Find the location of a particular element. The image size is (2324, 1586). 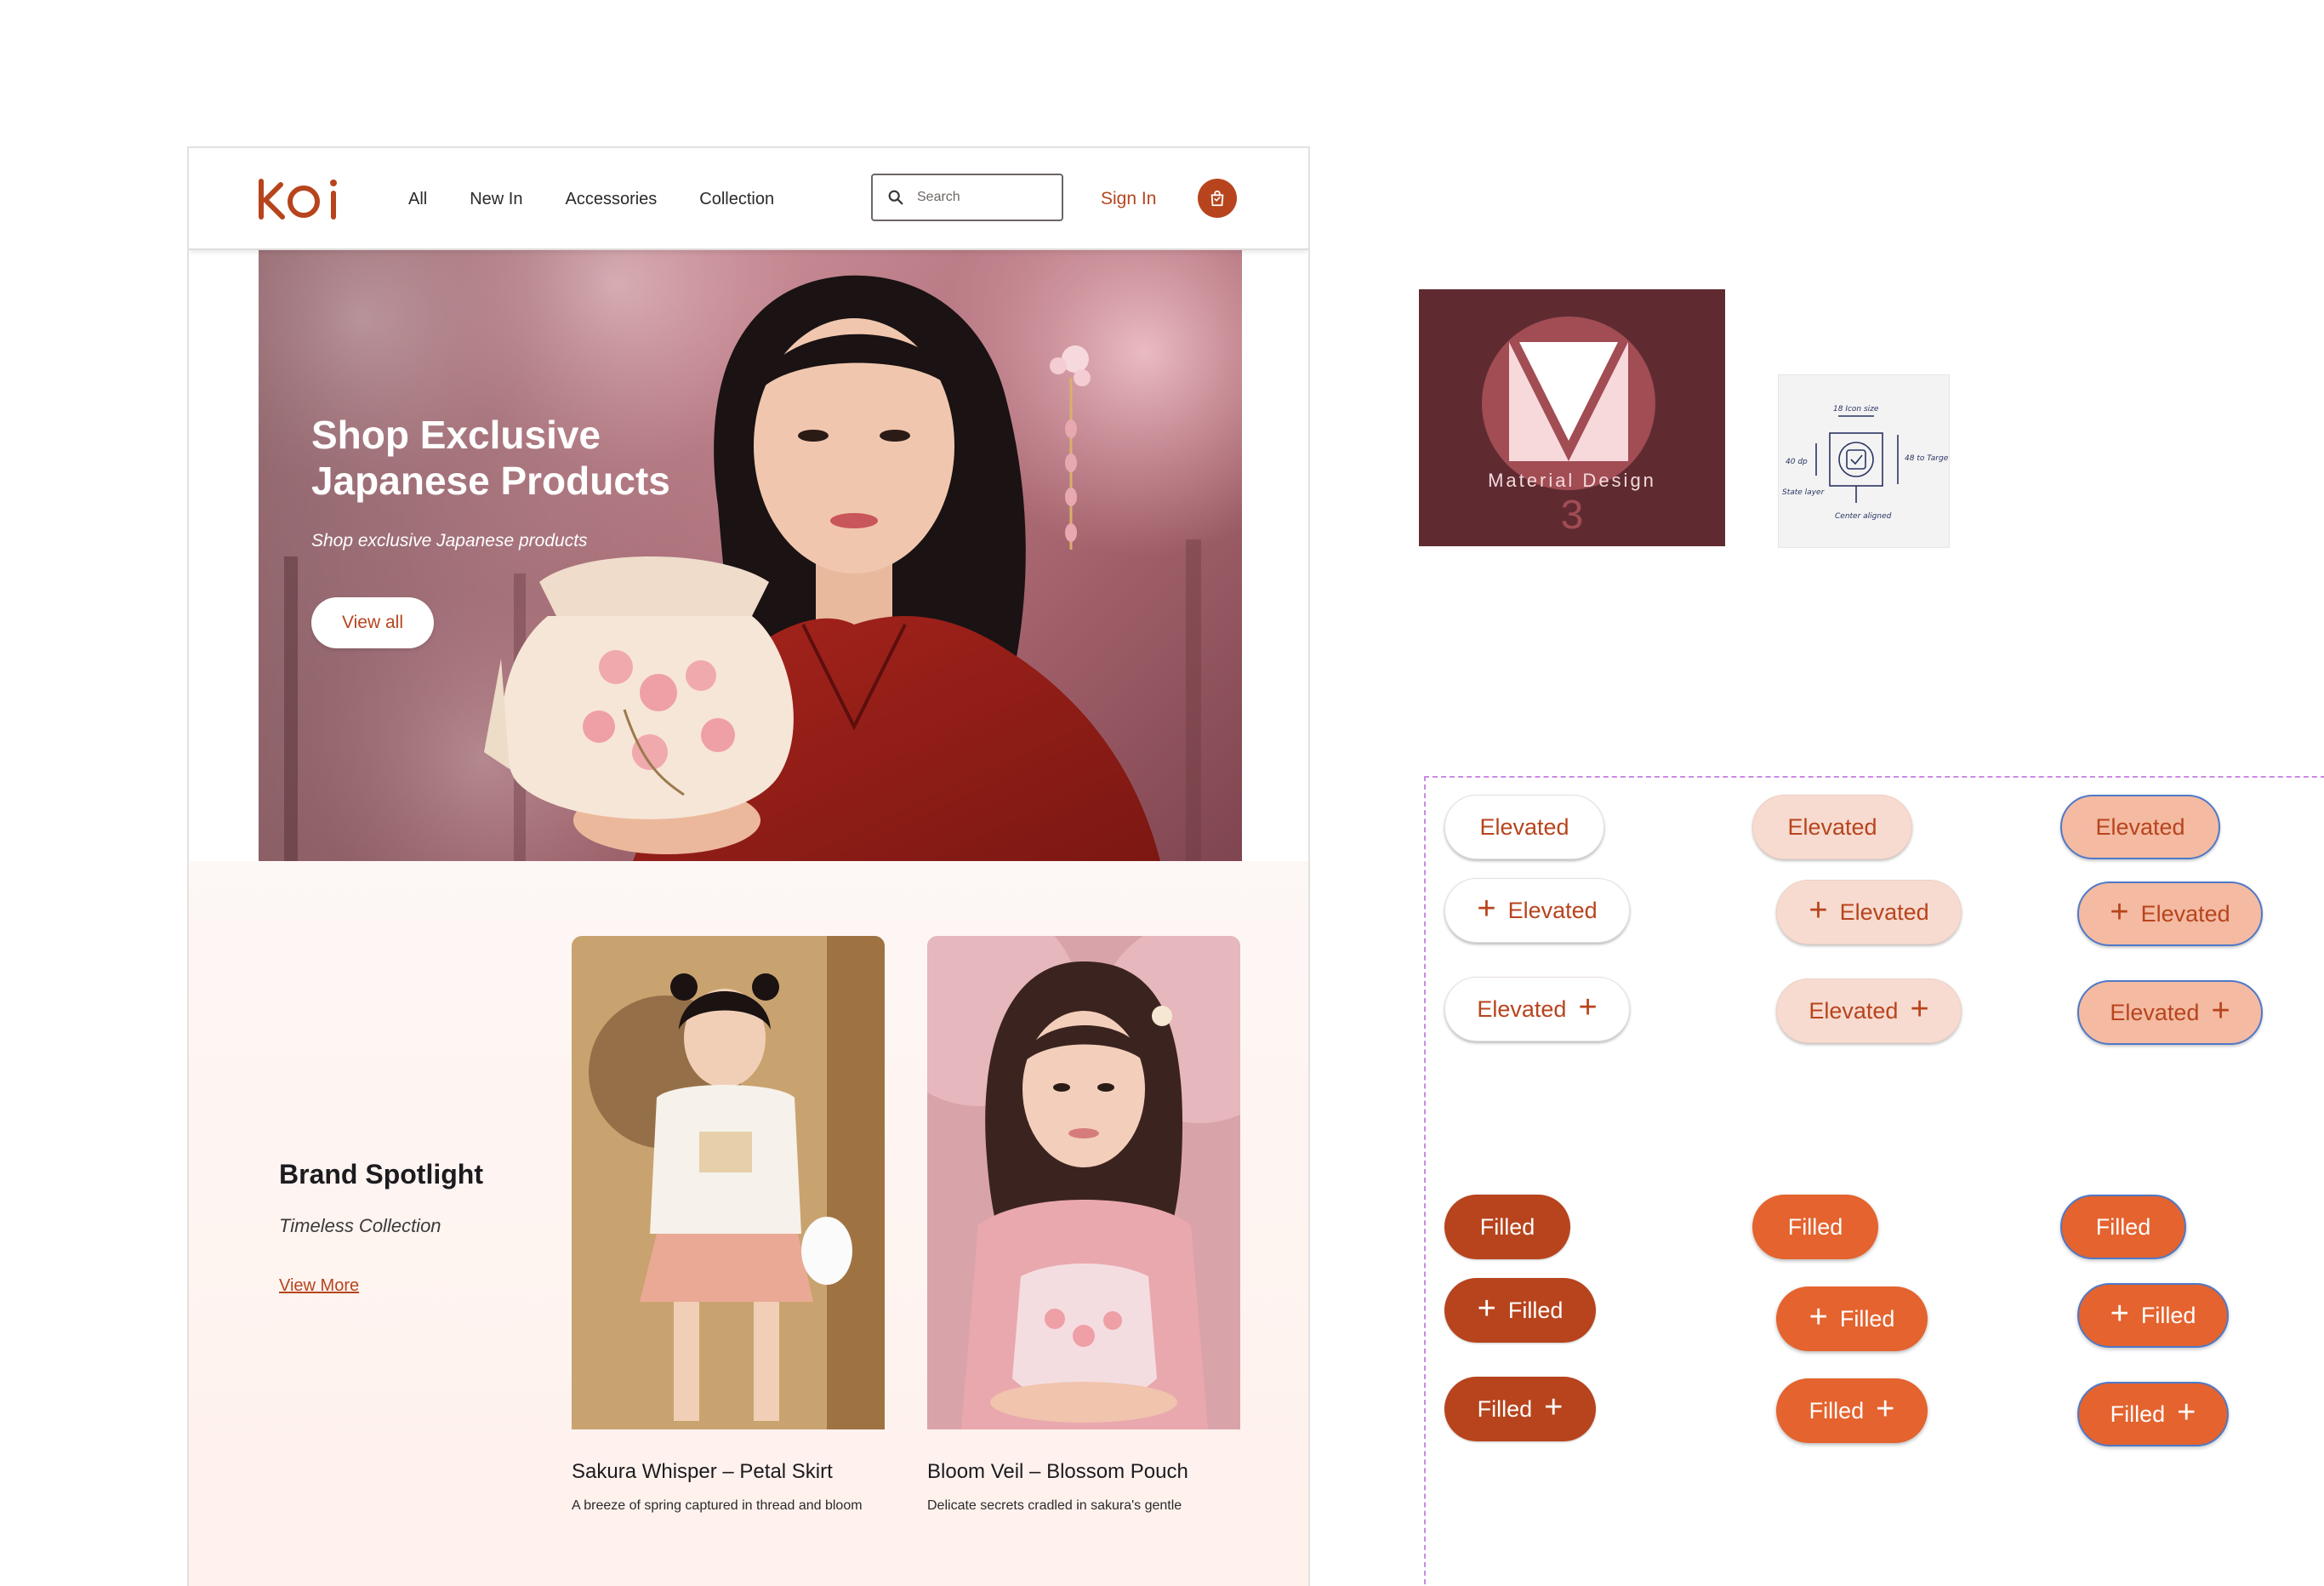

shopping-bag-icon is located at coordinates (1217, 198).